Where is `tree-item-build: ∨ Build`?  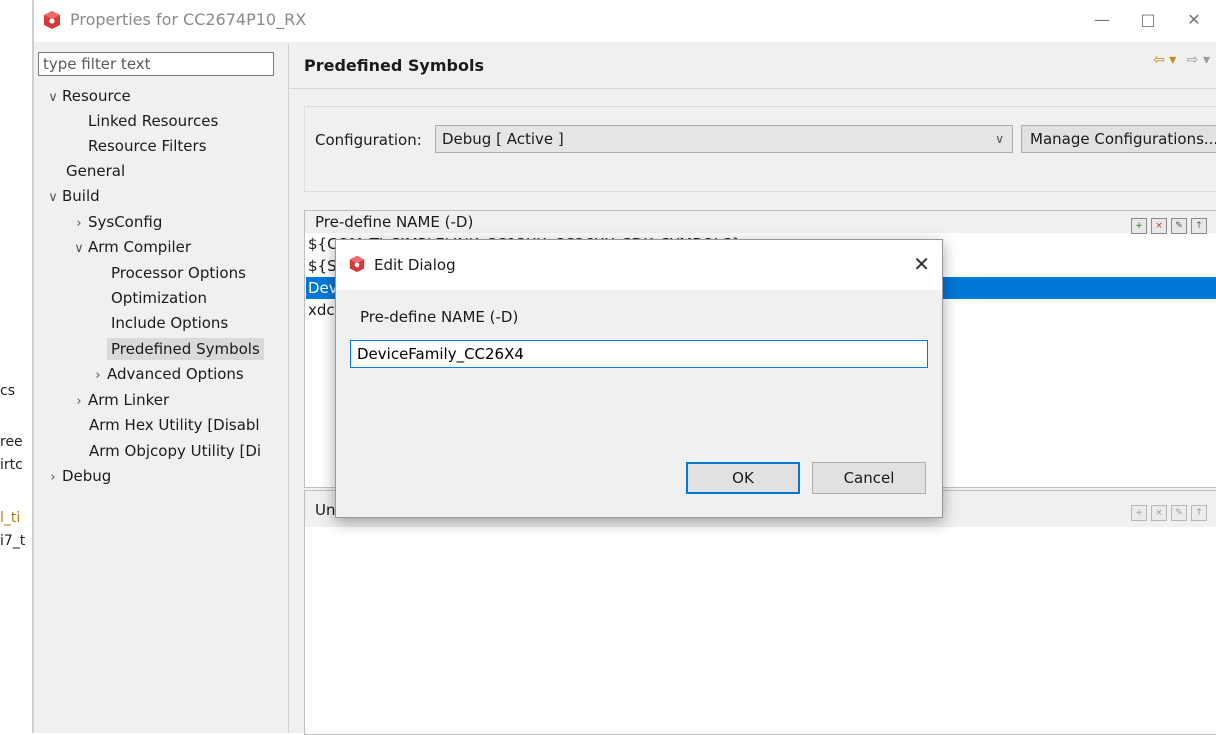
tree-item-build: ∨ Build is located at coordinates (72, 197).